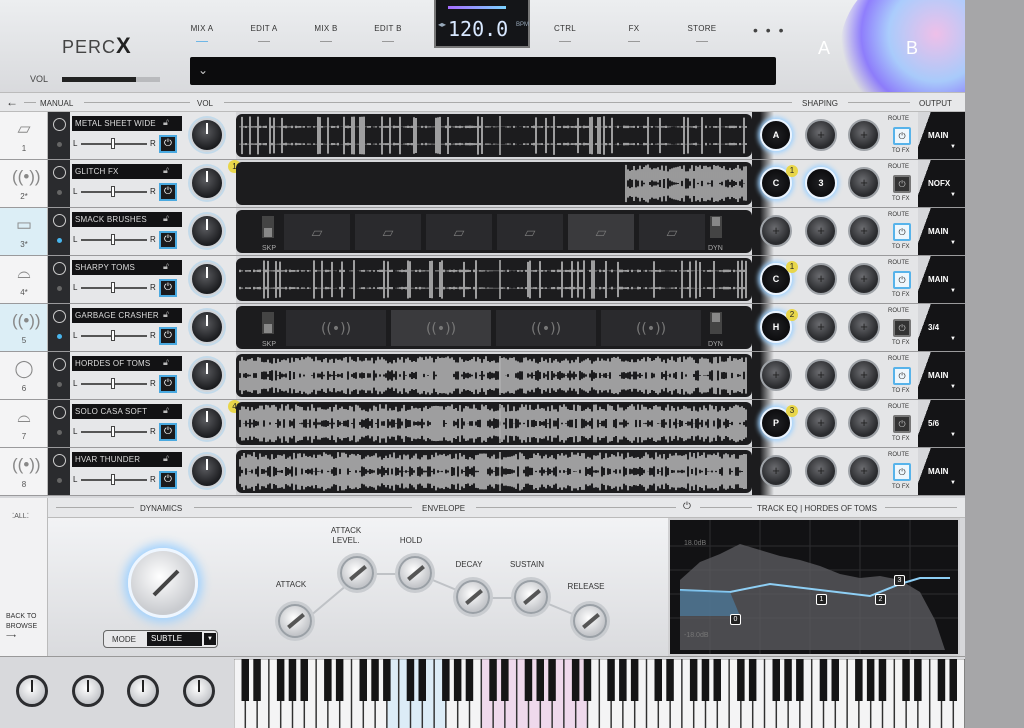 This screenshot has width=1024, height=728. Describe the element at coordinates (531, 597) in the screenshot. I see `envelope-knob-sustain` at that location.